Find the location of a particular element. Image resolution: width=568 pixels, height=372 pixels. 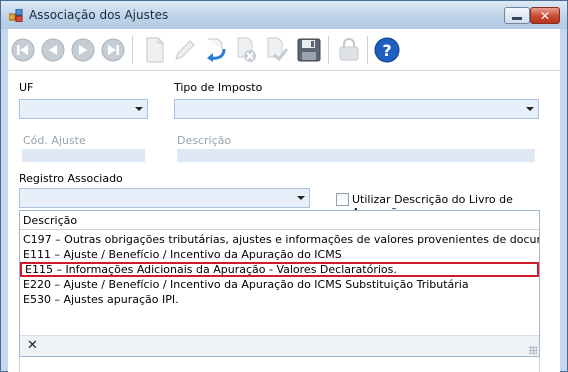

lock-icon is located at coordinates (349, 49).